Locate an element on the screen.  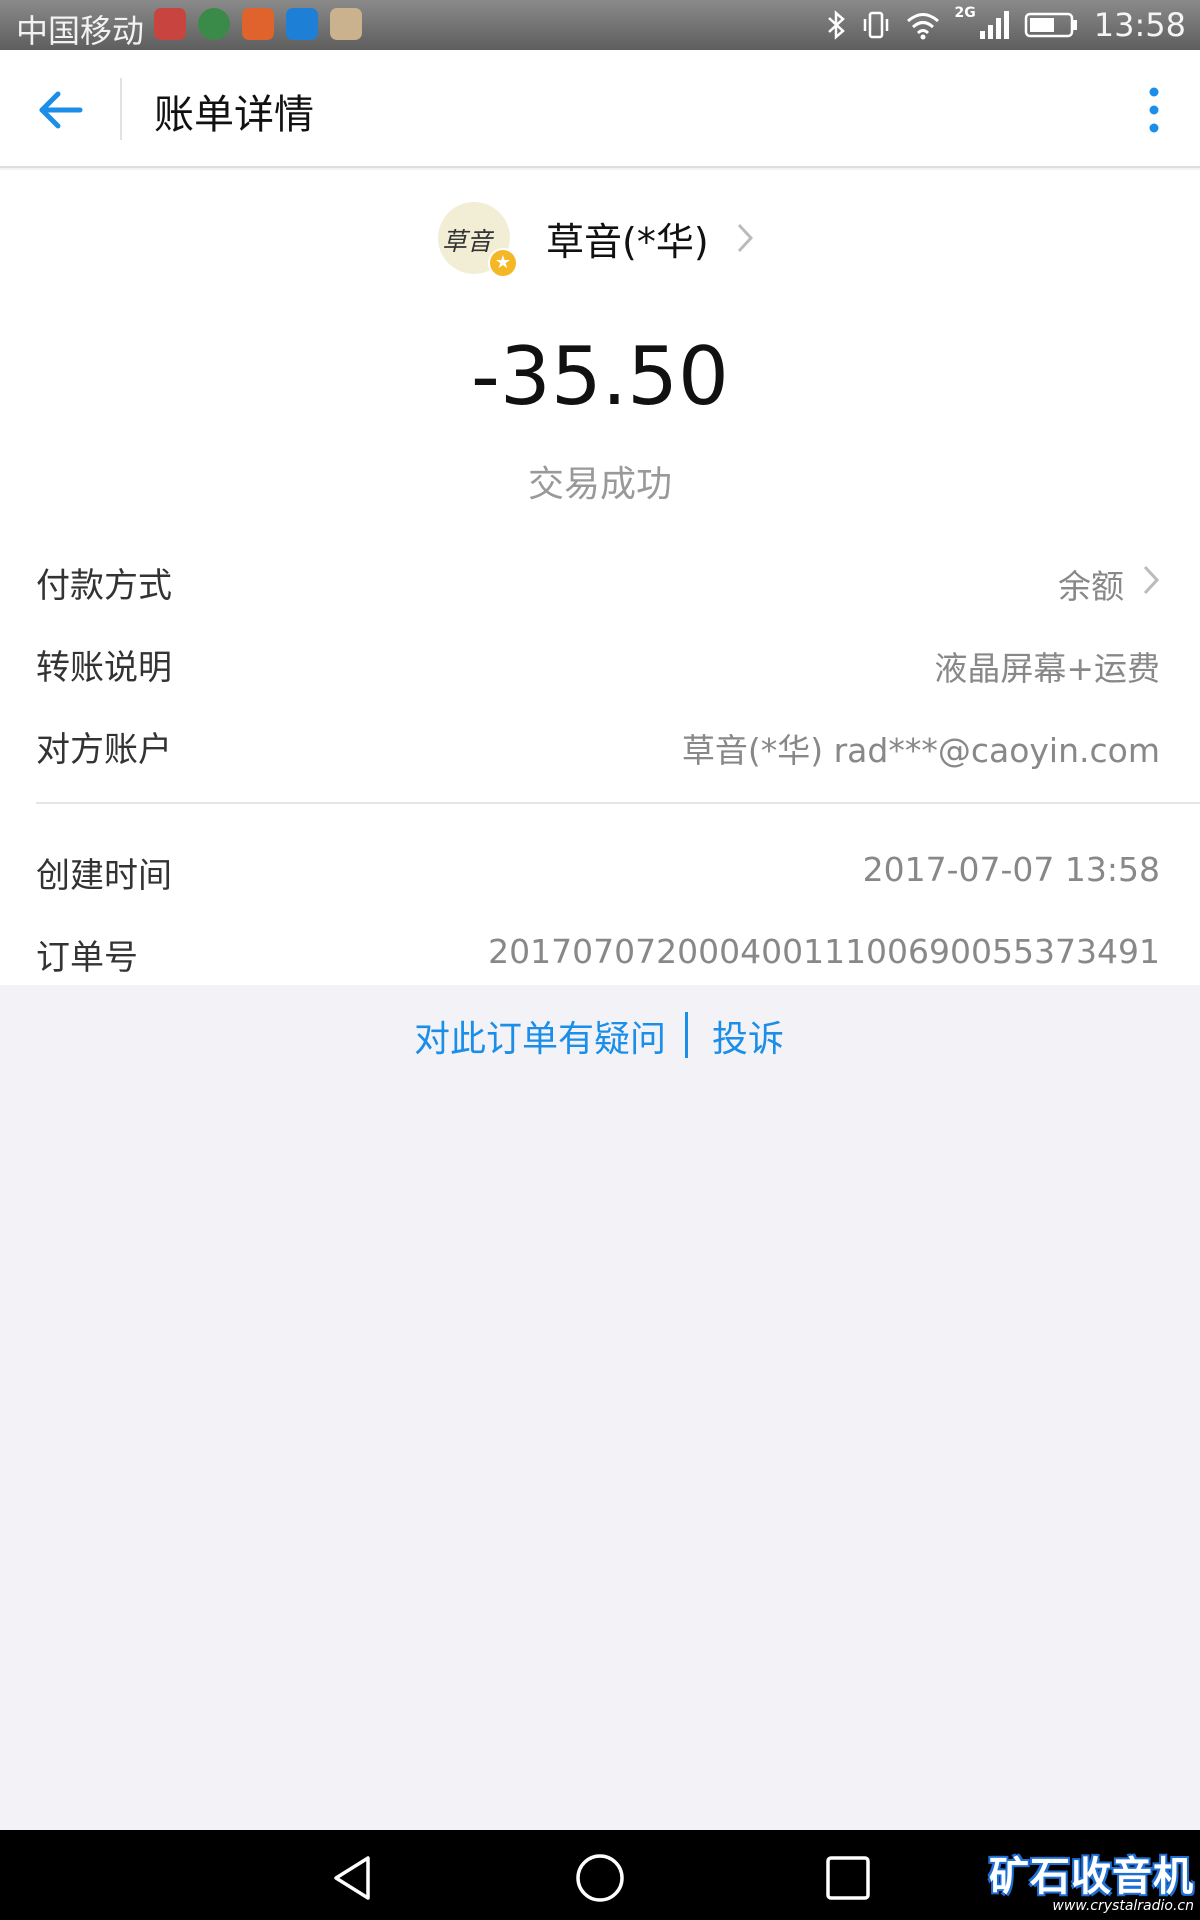
more-button is located at coordinates (1154, 110).